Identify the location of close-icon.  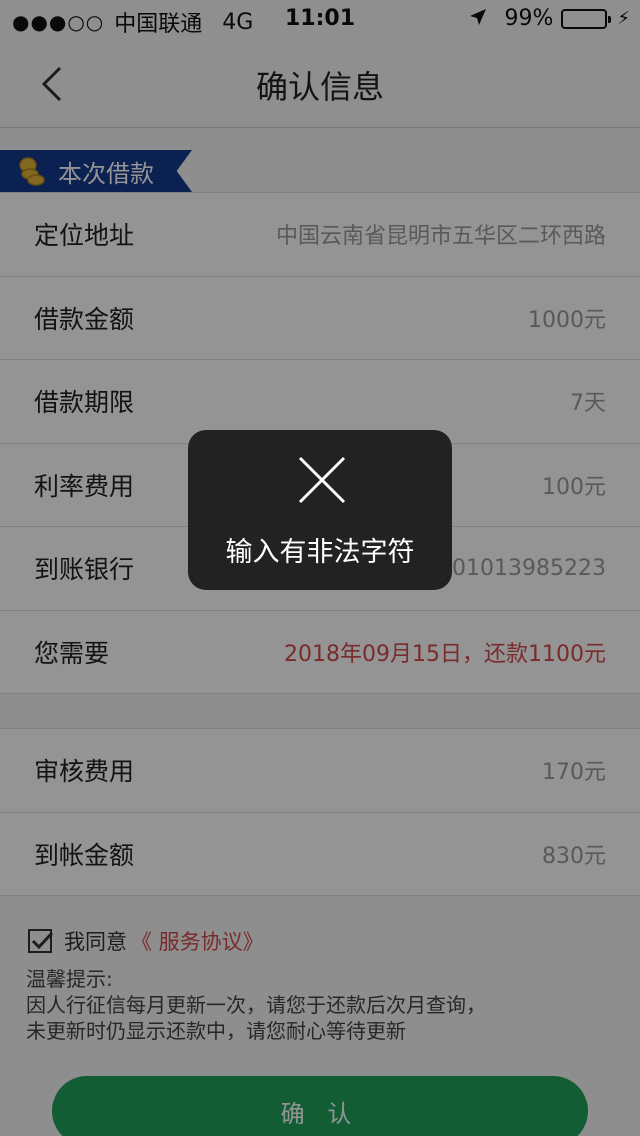
(322, 480).